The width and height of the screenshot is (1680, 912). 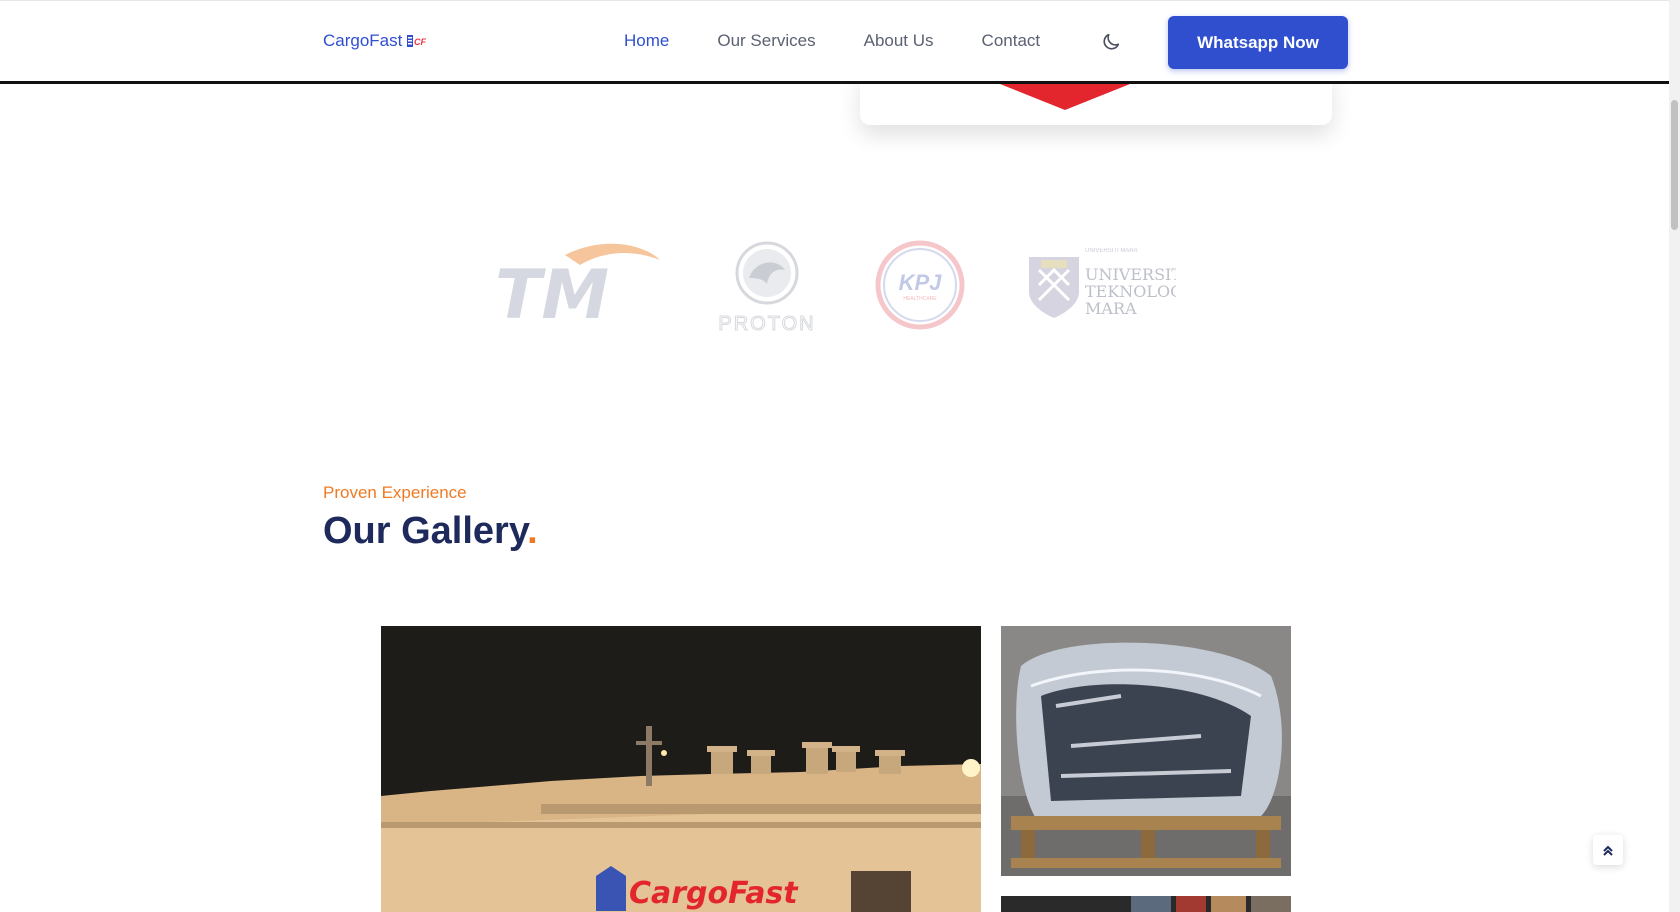 I want to click on double-chevron-up-icon, so click(x=1608, y=850).